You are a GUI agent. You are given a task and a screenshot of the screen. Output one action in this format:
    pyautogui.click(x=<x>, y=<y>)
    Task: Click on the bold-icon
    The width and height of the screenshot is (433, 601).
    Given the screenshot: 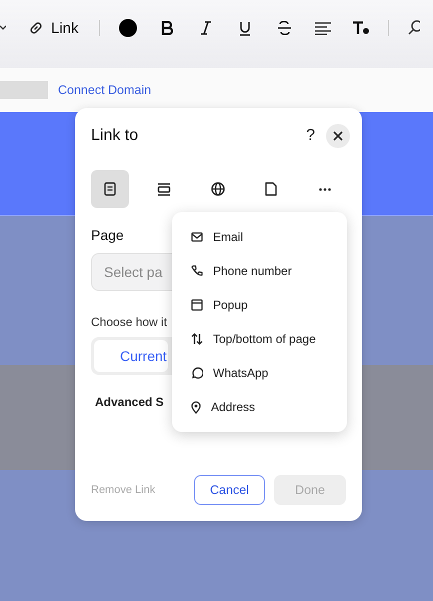 What is the action you would take?
    pyautogui.click(x=166, y=28)
    